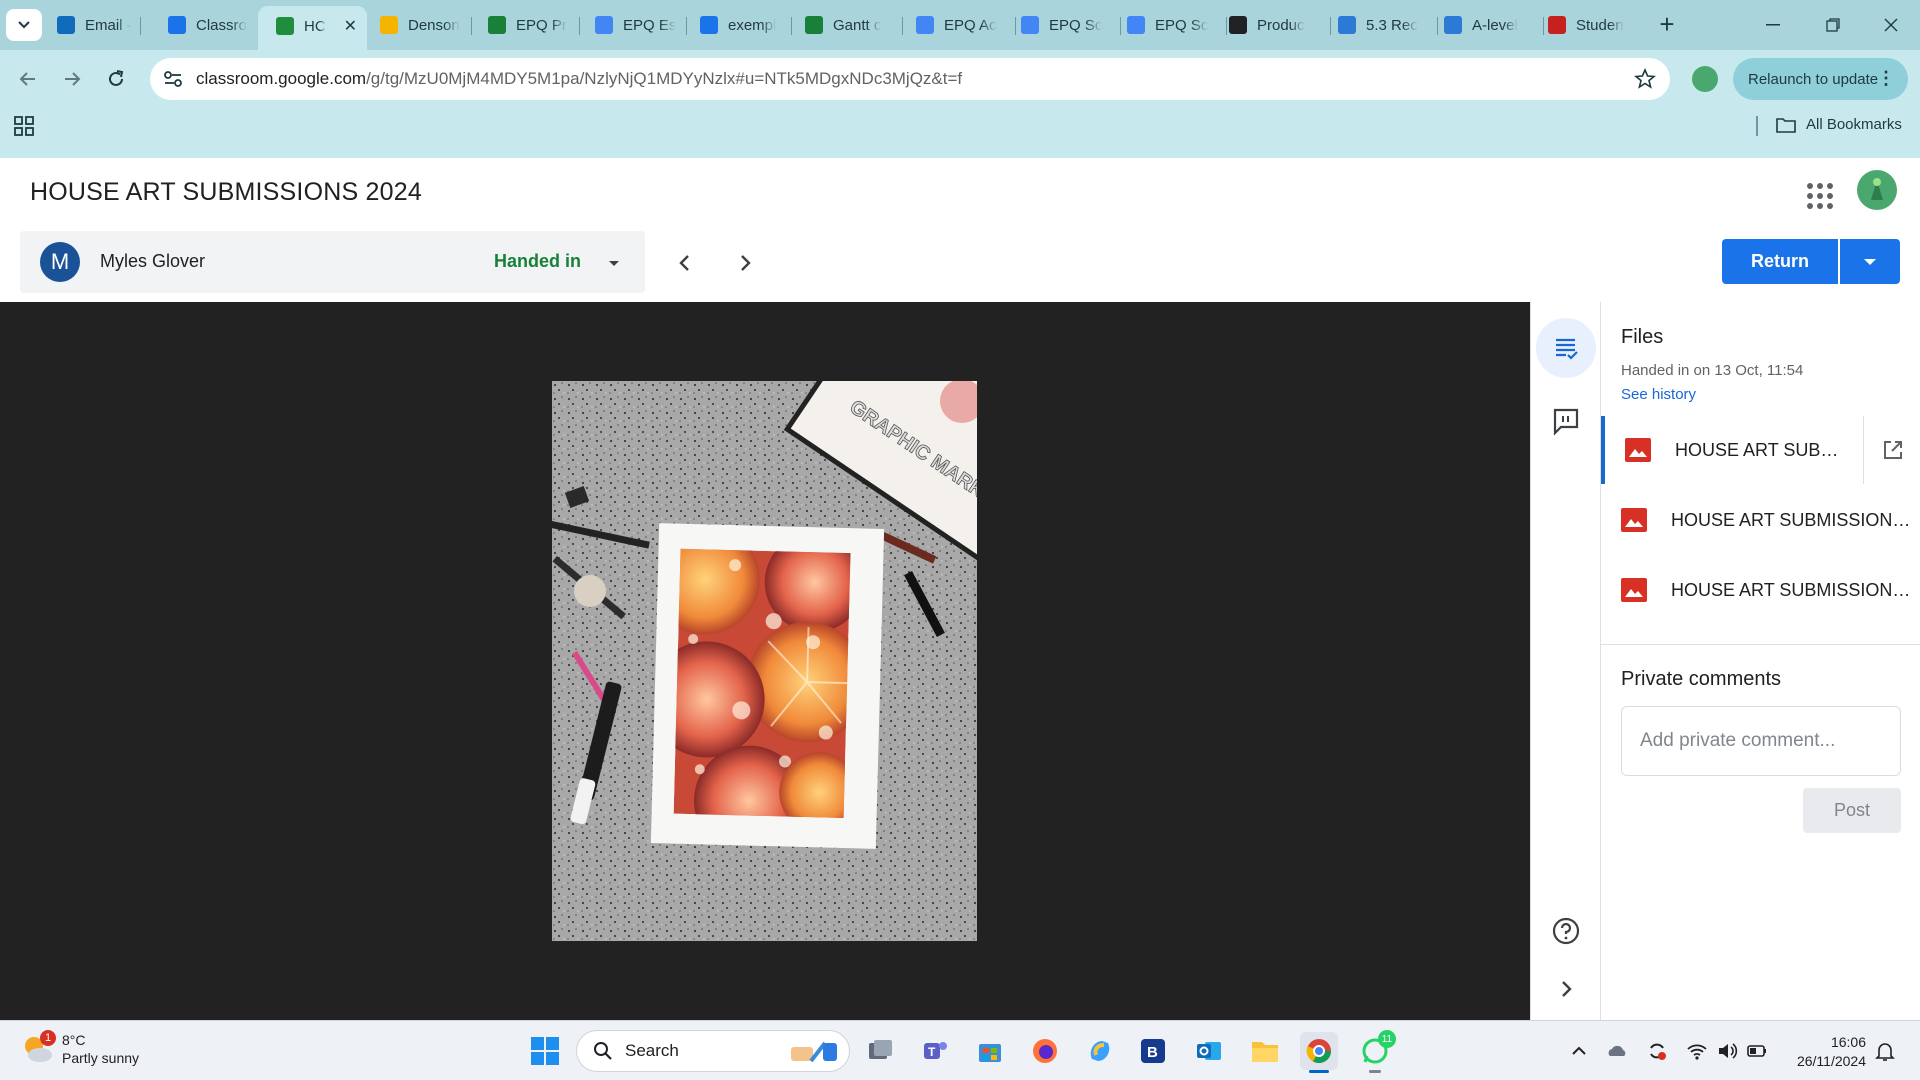  Describe the element at coordinates (1566, 989) in the screenshot. I see `chevron-right-icon` at that location.